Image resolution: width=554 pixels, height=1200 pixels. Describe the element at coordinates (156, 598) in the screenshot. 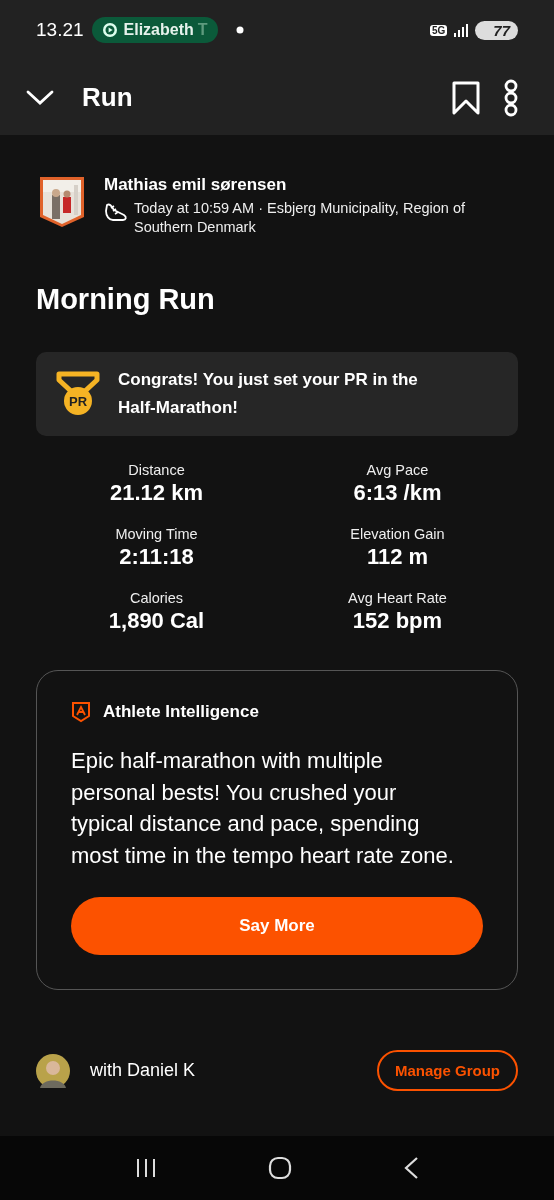

I see `stat-label: Calories` at that location.